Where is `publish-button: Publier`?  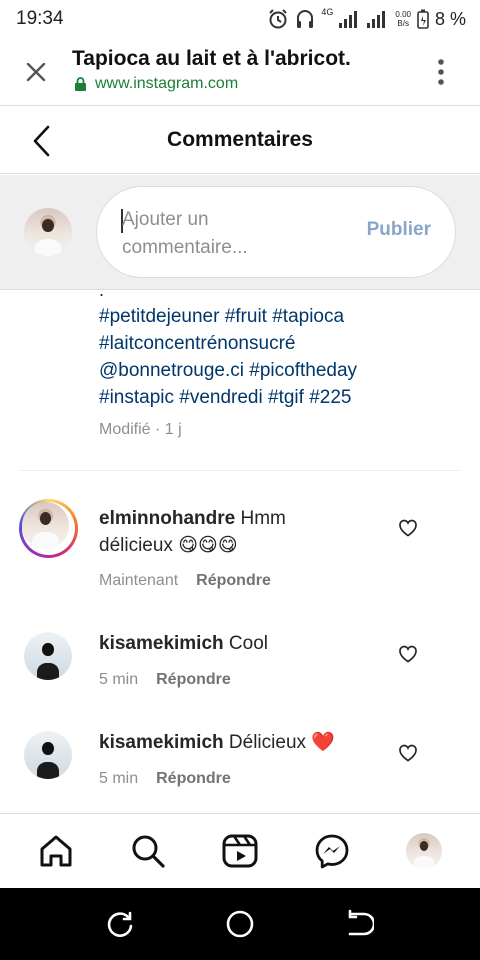
publish-button: Publier is located at coordinates (399, 230).